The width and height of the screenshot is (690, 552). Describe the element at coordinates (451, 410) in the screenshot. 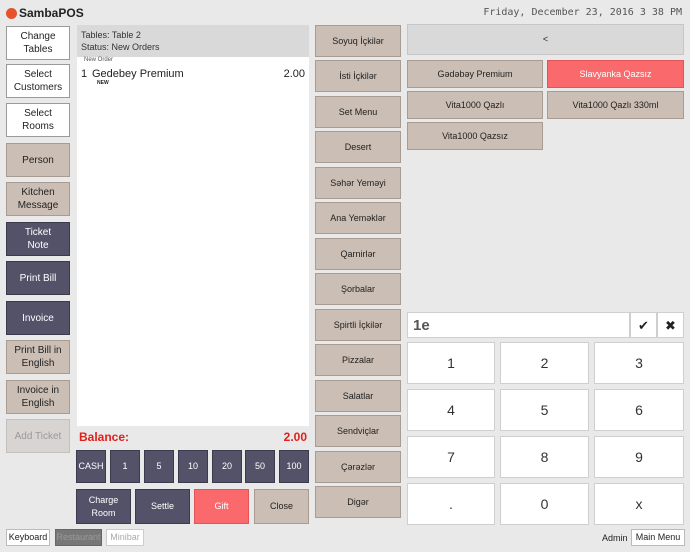

I see `numpad-key-4: 4` at that location.